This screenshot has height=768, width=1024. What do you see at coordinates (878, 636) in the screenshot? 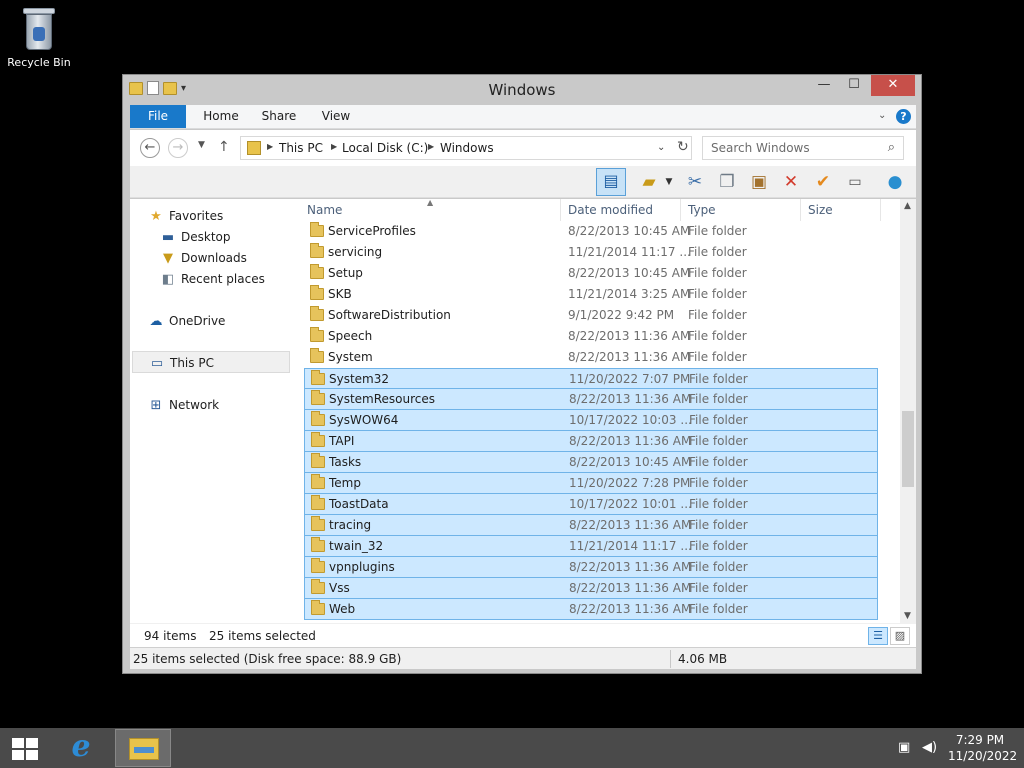
I see `details-view-button: ☰` at bounding box center [878, 636].